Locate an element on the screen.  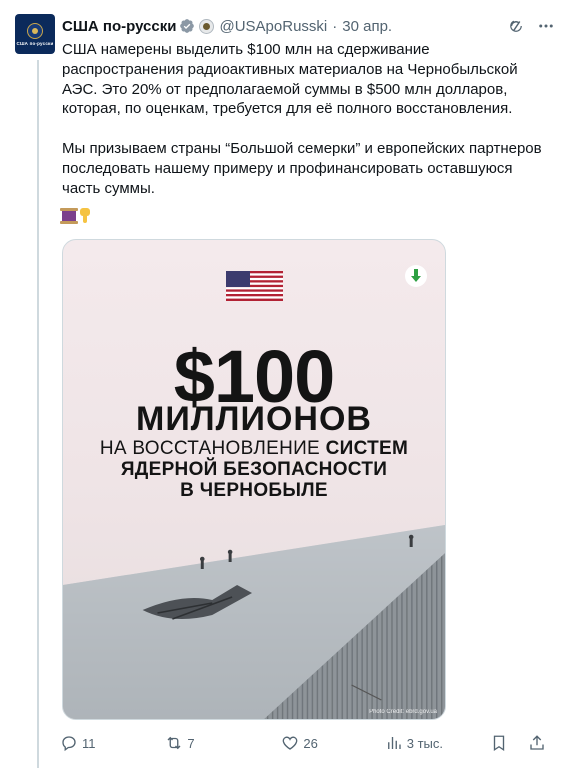
reply-button: 11 is located at coordinates (111, 743).